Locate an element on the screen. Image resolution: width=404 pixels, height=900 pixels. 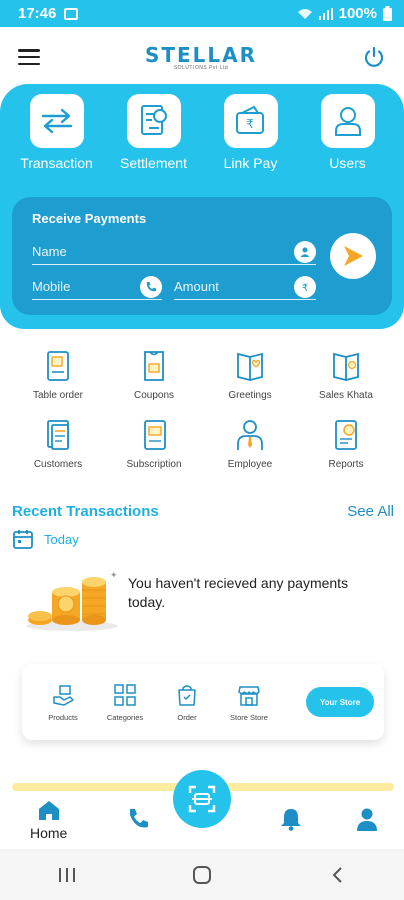
quick-action-label: Settlement is located at coordinates (153, 163).